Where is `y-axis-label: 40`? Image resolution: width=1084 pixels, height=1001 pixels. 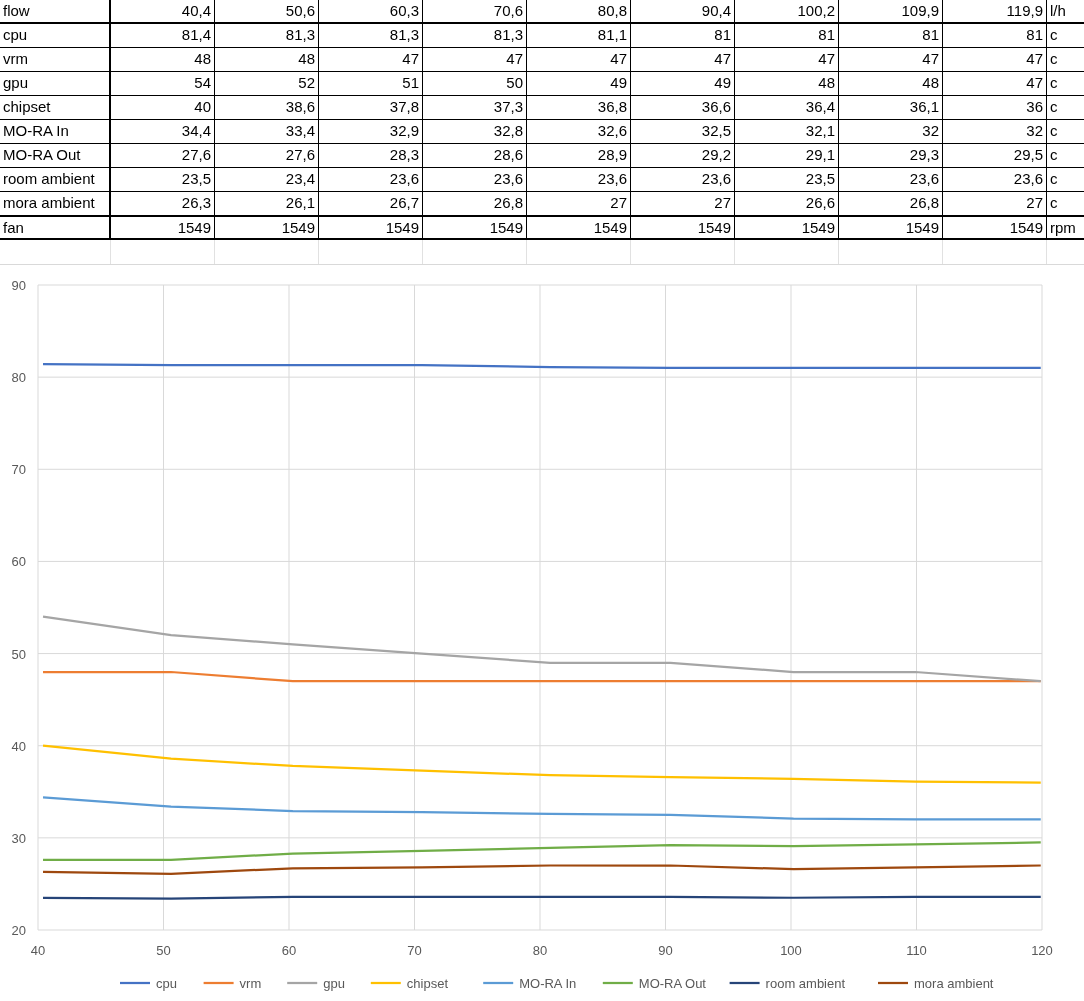
y-axis-label: 40 is located at coordinates (18, 746).